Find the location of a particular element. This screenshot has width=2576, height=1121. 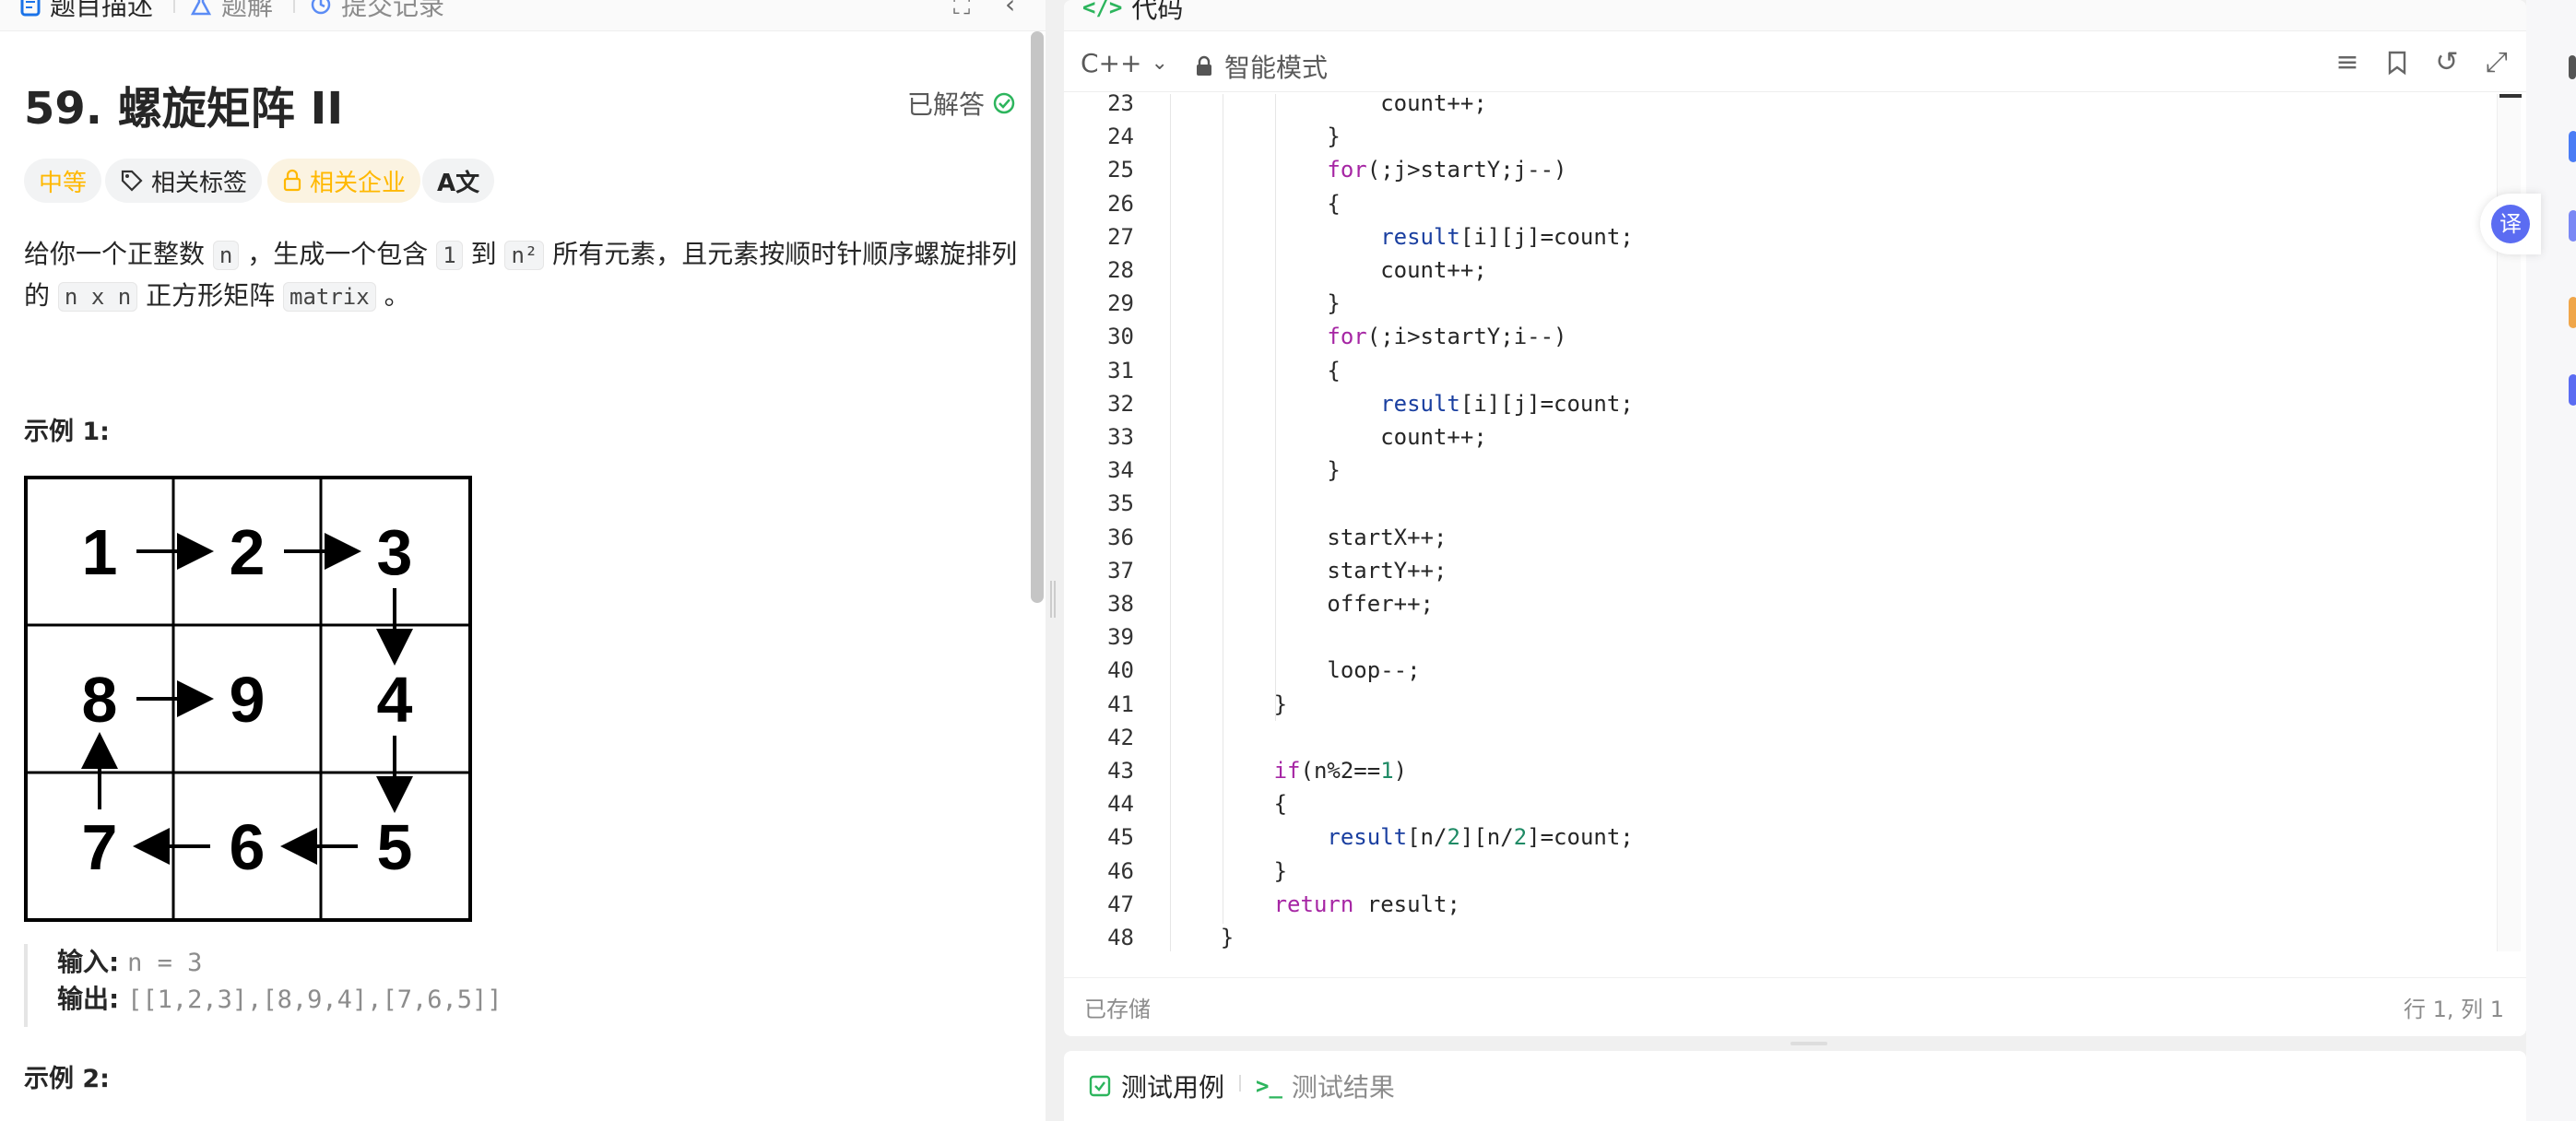

translate-icon: 译 is located at coordinates (2510, 224).